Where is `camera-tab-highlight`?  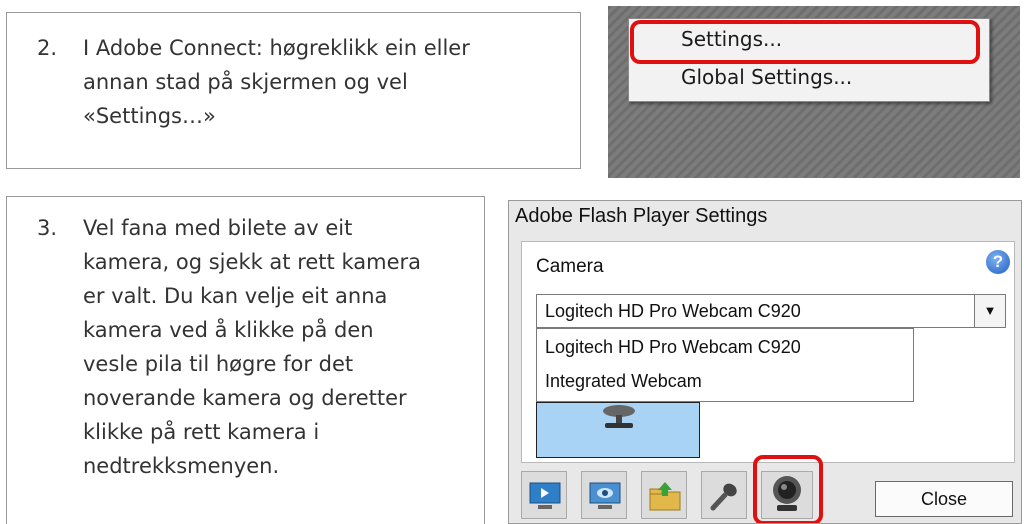
camera-tab-highlight is located at coordinates (788, 489).